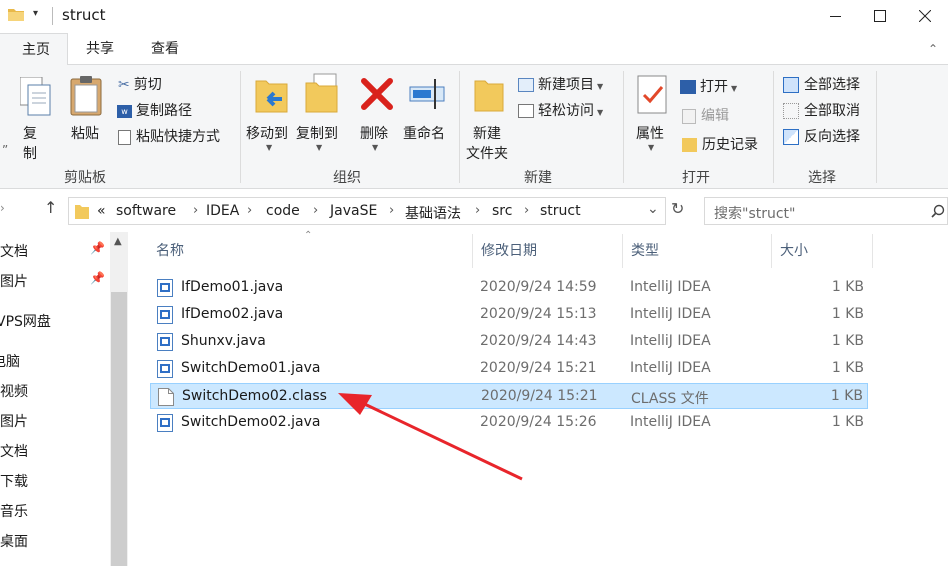 This screenshot has width=948, height=566. What do you see at coordinates (154, 110) in the screenshot?
I see `copy-path-button: w 复制路径` at bounding box center [154, 110].